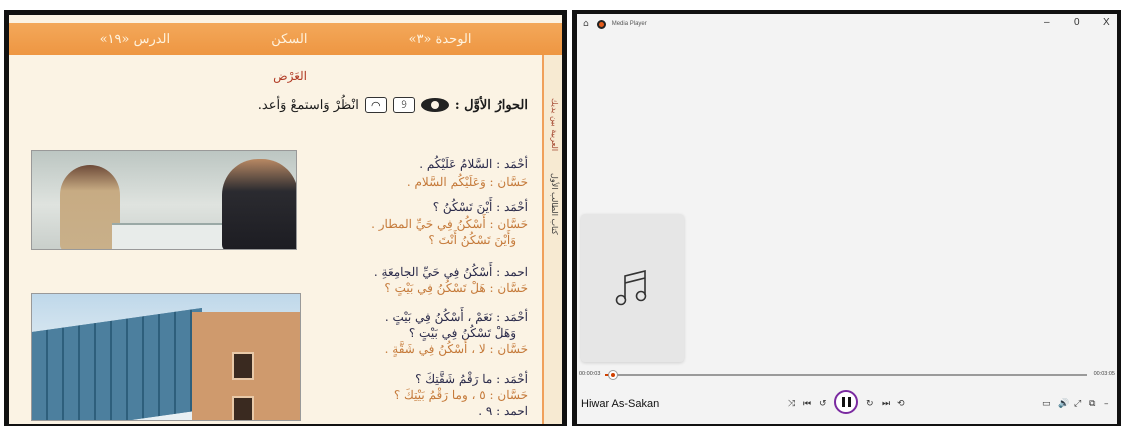 Image resolution: width=1121 pixels, height=427 pixels. What do you see at coordinates (1063, 404) in the screenshot?
I see `volume-icon: 🔊` at bounding box center [1063, 404].